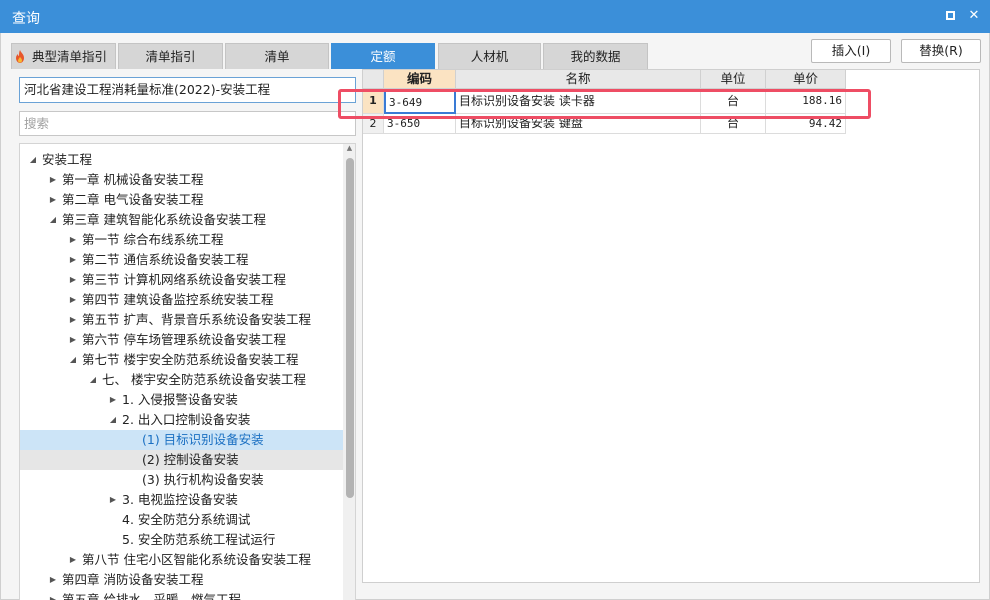 Image resolution: width=990 pixels, height=600 pixels. I want to click on column-header-unit: 单位, so click(733, 79).